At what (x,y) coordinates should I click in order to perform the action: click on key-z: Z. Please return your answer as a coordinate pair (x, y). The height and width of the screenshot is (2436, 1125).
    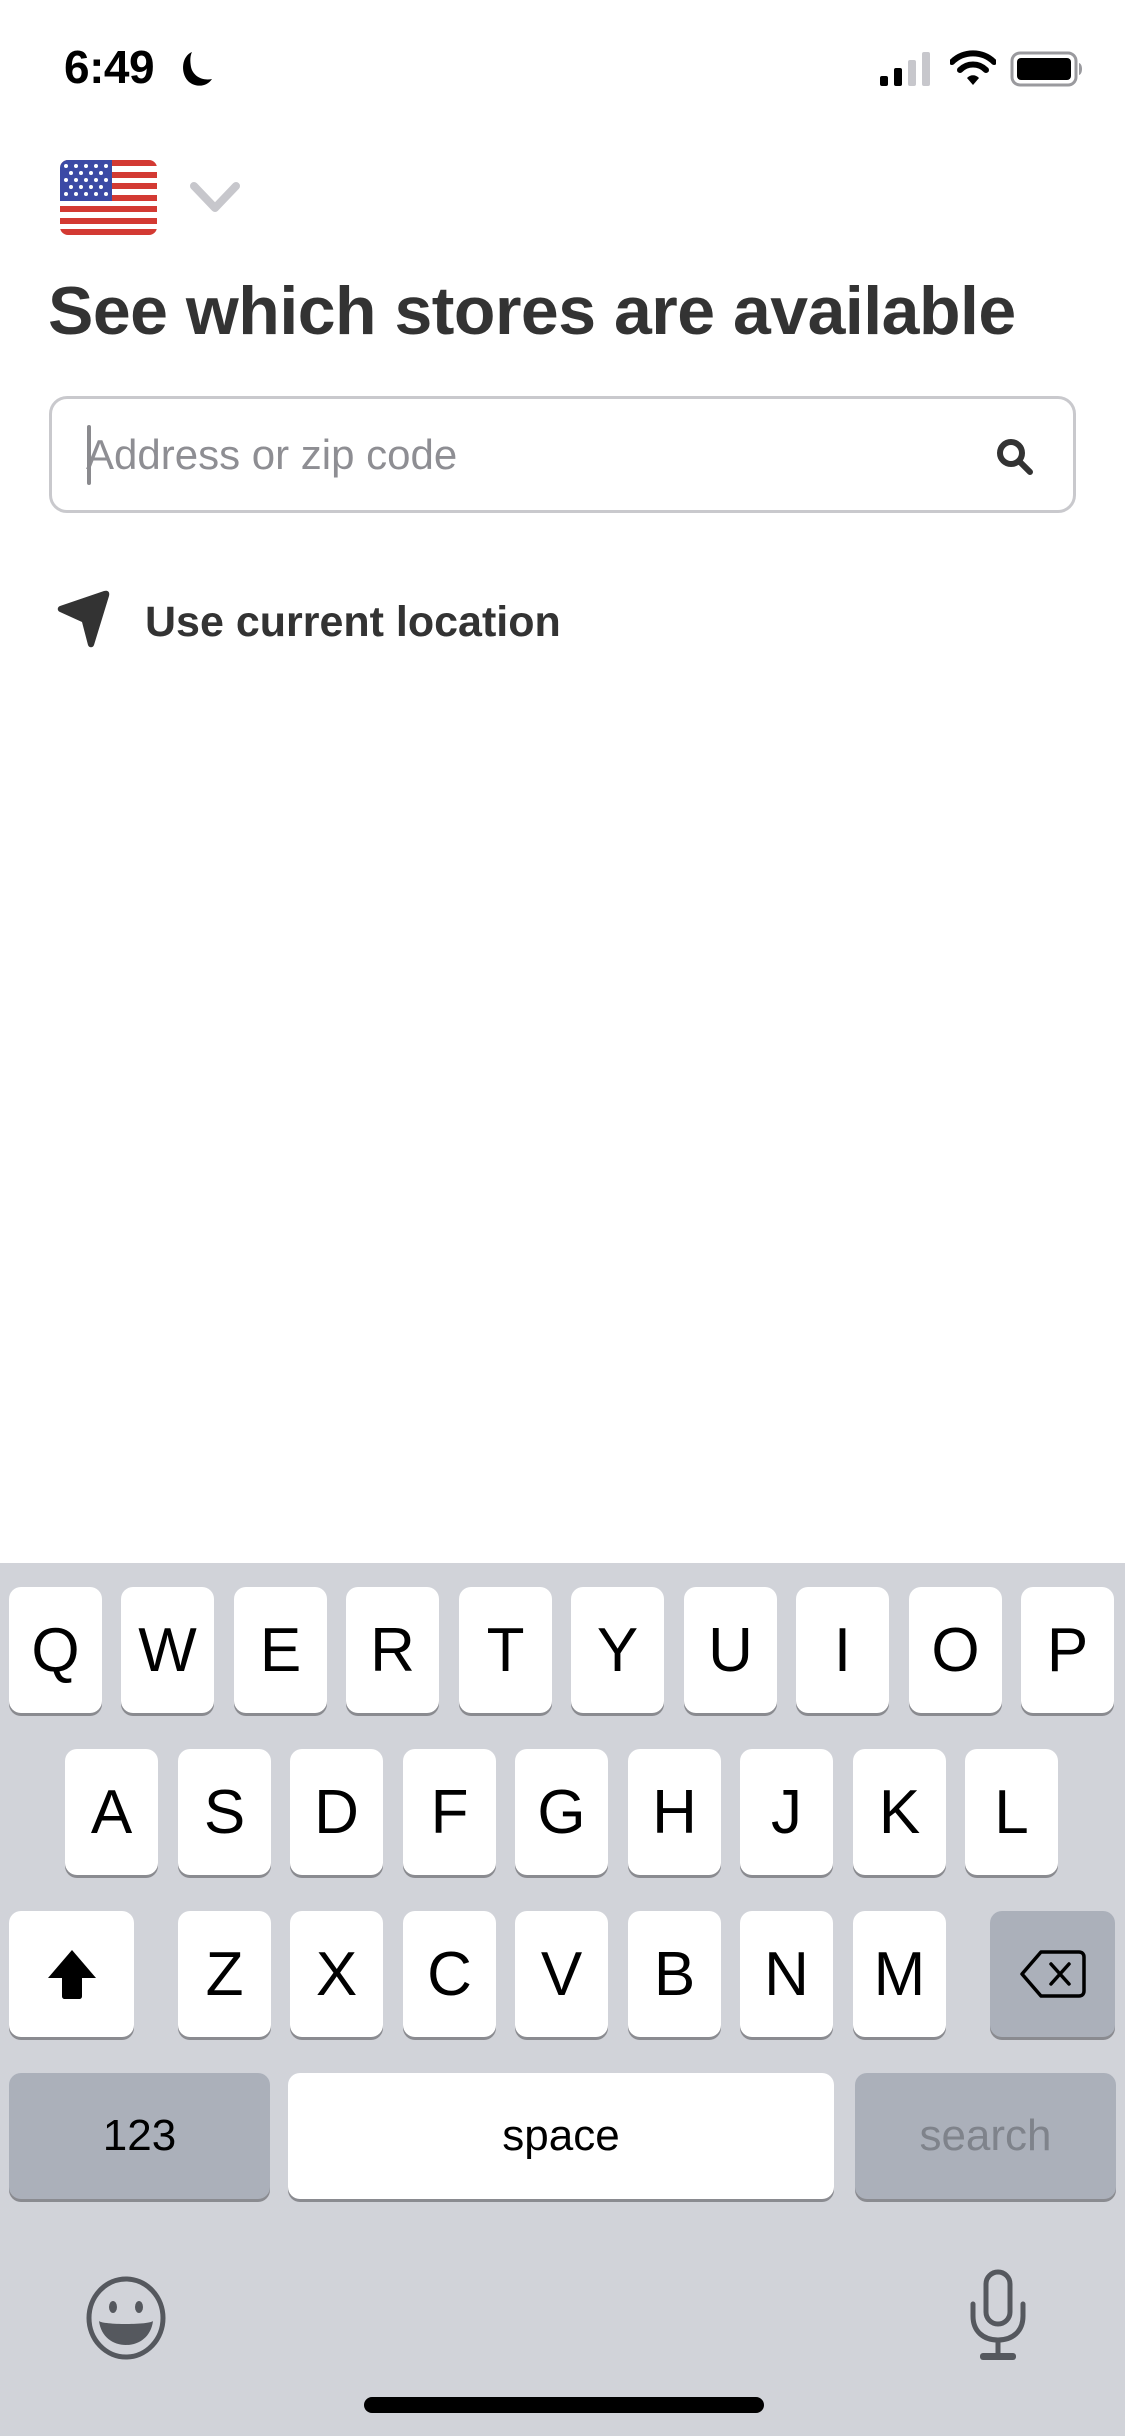
    Looking at the image, I should click on (224, 1974).